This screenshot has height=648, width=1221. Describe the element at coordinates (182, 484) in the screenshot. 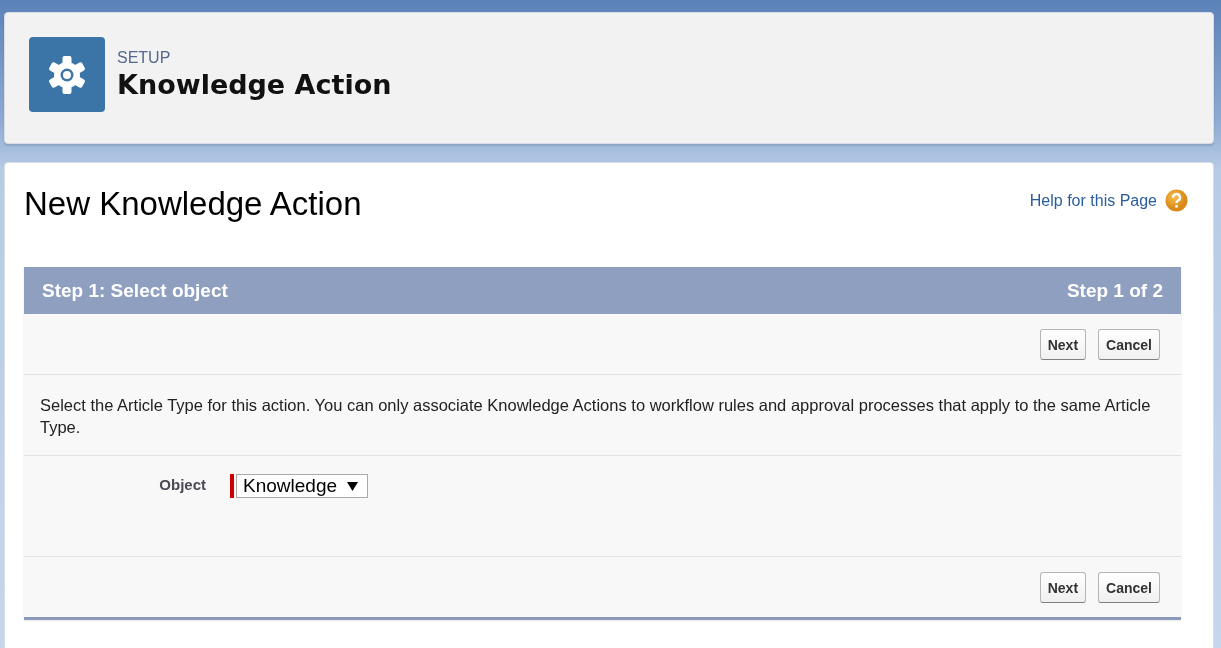

I see `field-label: Object` at that location.